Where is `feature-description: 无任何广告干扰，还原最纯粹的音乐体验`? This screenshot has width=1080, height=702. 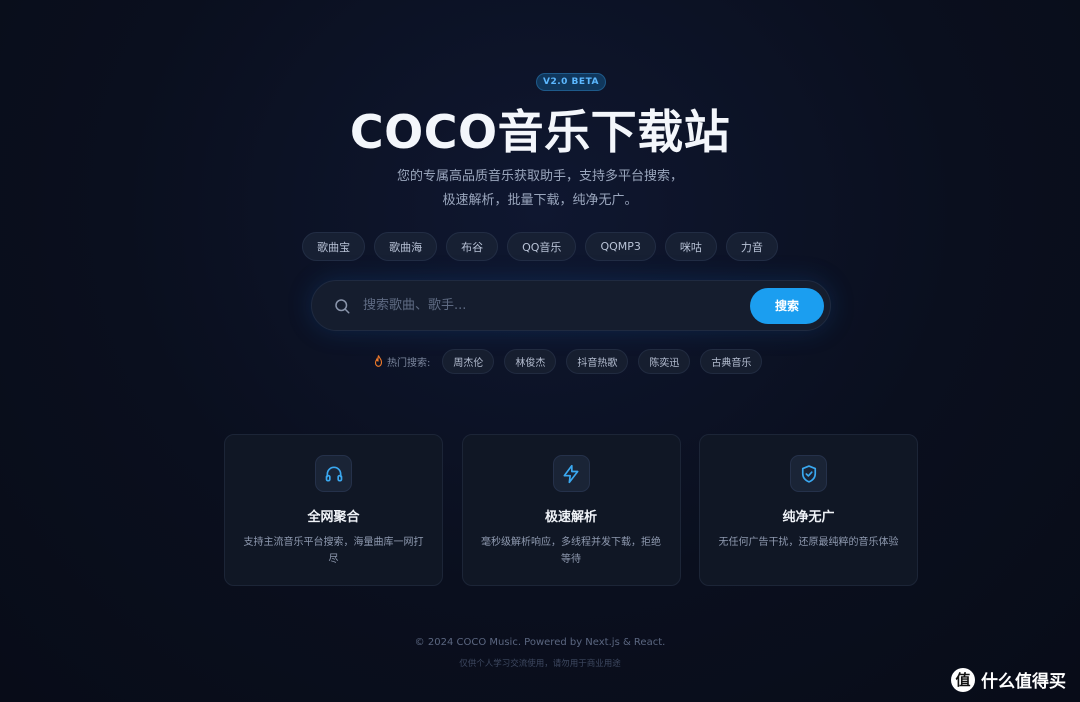
feature-description: 无任何广告干扰，还原最纯粹的音乐体验 is located at coordinates (808, 542).